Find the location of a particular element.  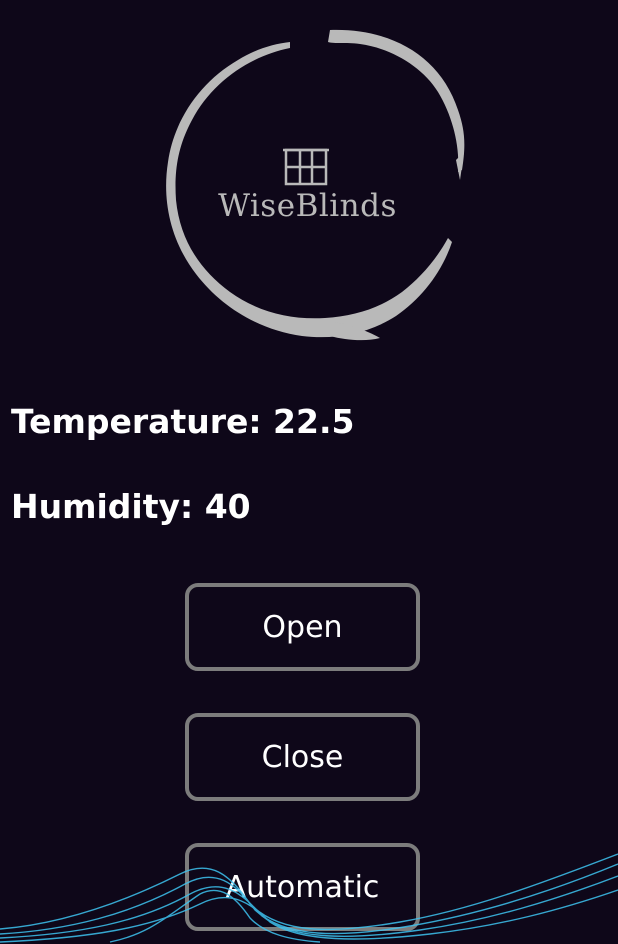

logo-text: WiseBlinds is located at coordinates (307, 206).